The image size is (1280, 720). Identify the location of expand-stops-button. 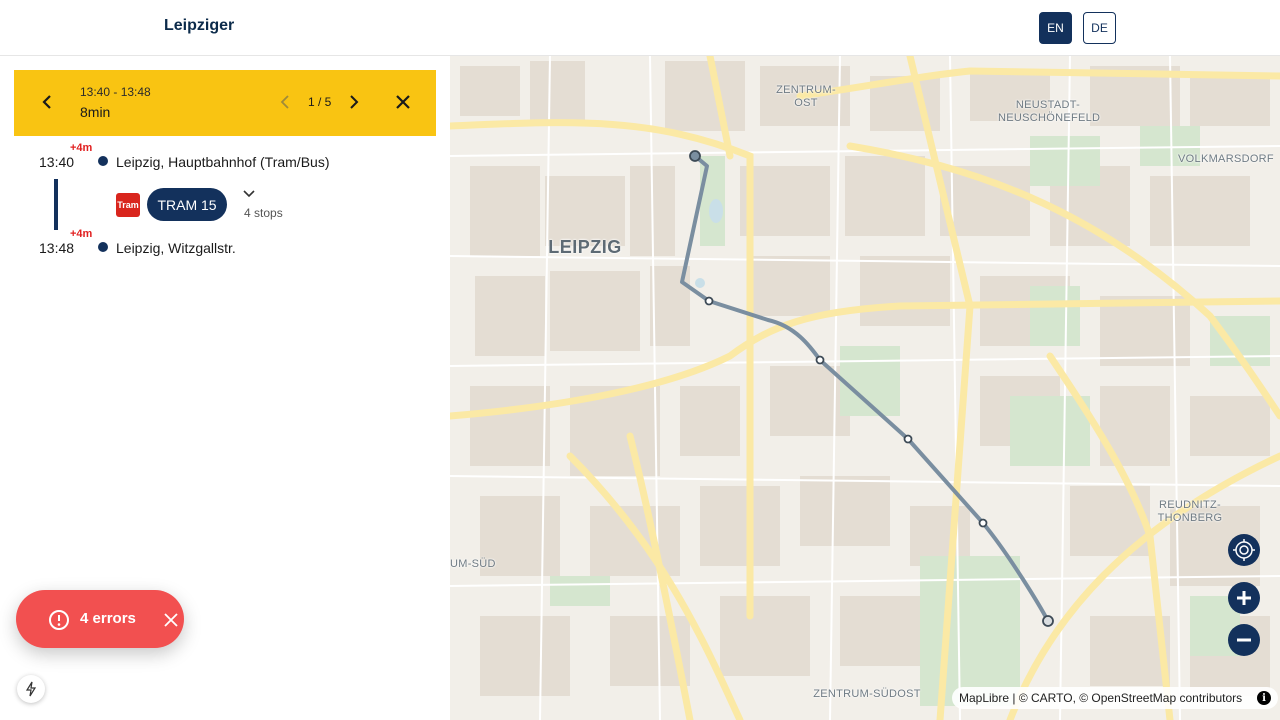
(249, 194).